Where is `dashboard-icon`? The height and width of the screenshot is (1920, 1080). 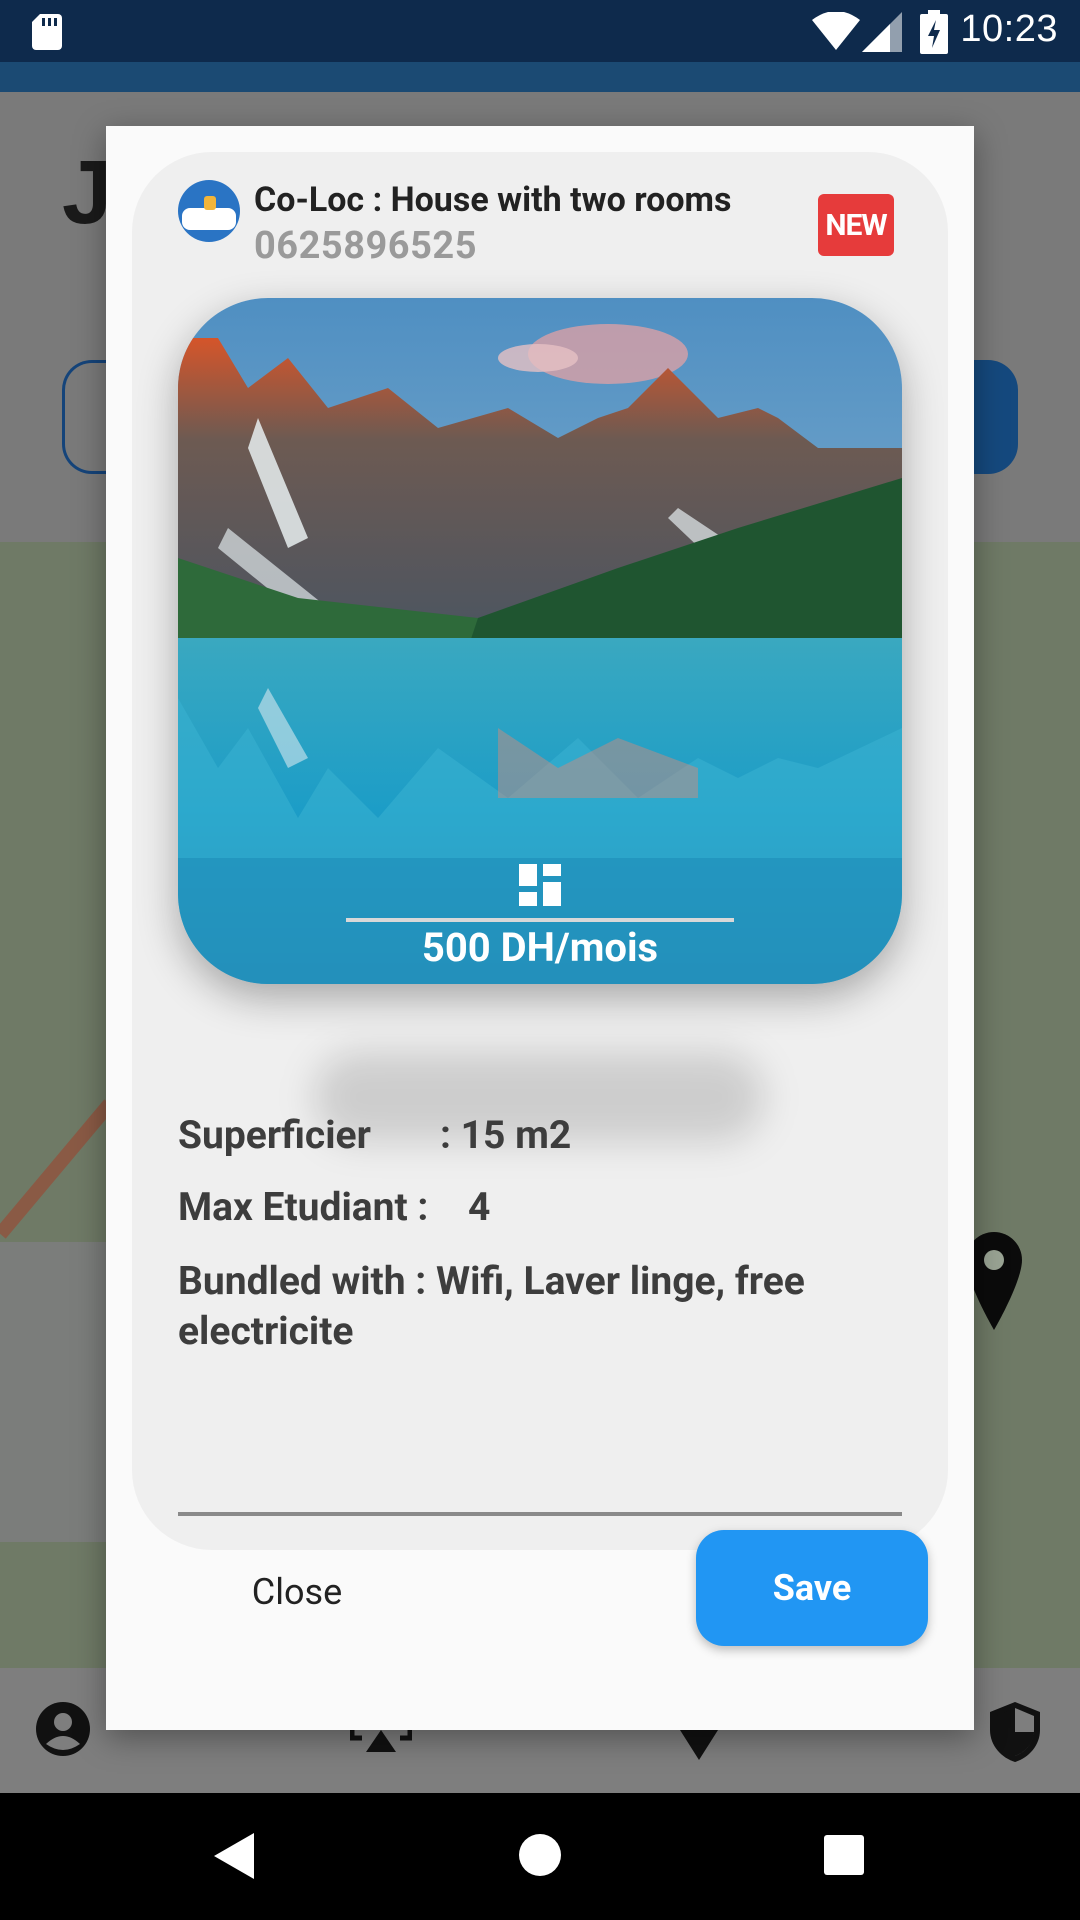
dashboard-icon is located at coordinates (540, 885).